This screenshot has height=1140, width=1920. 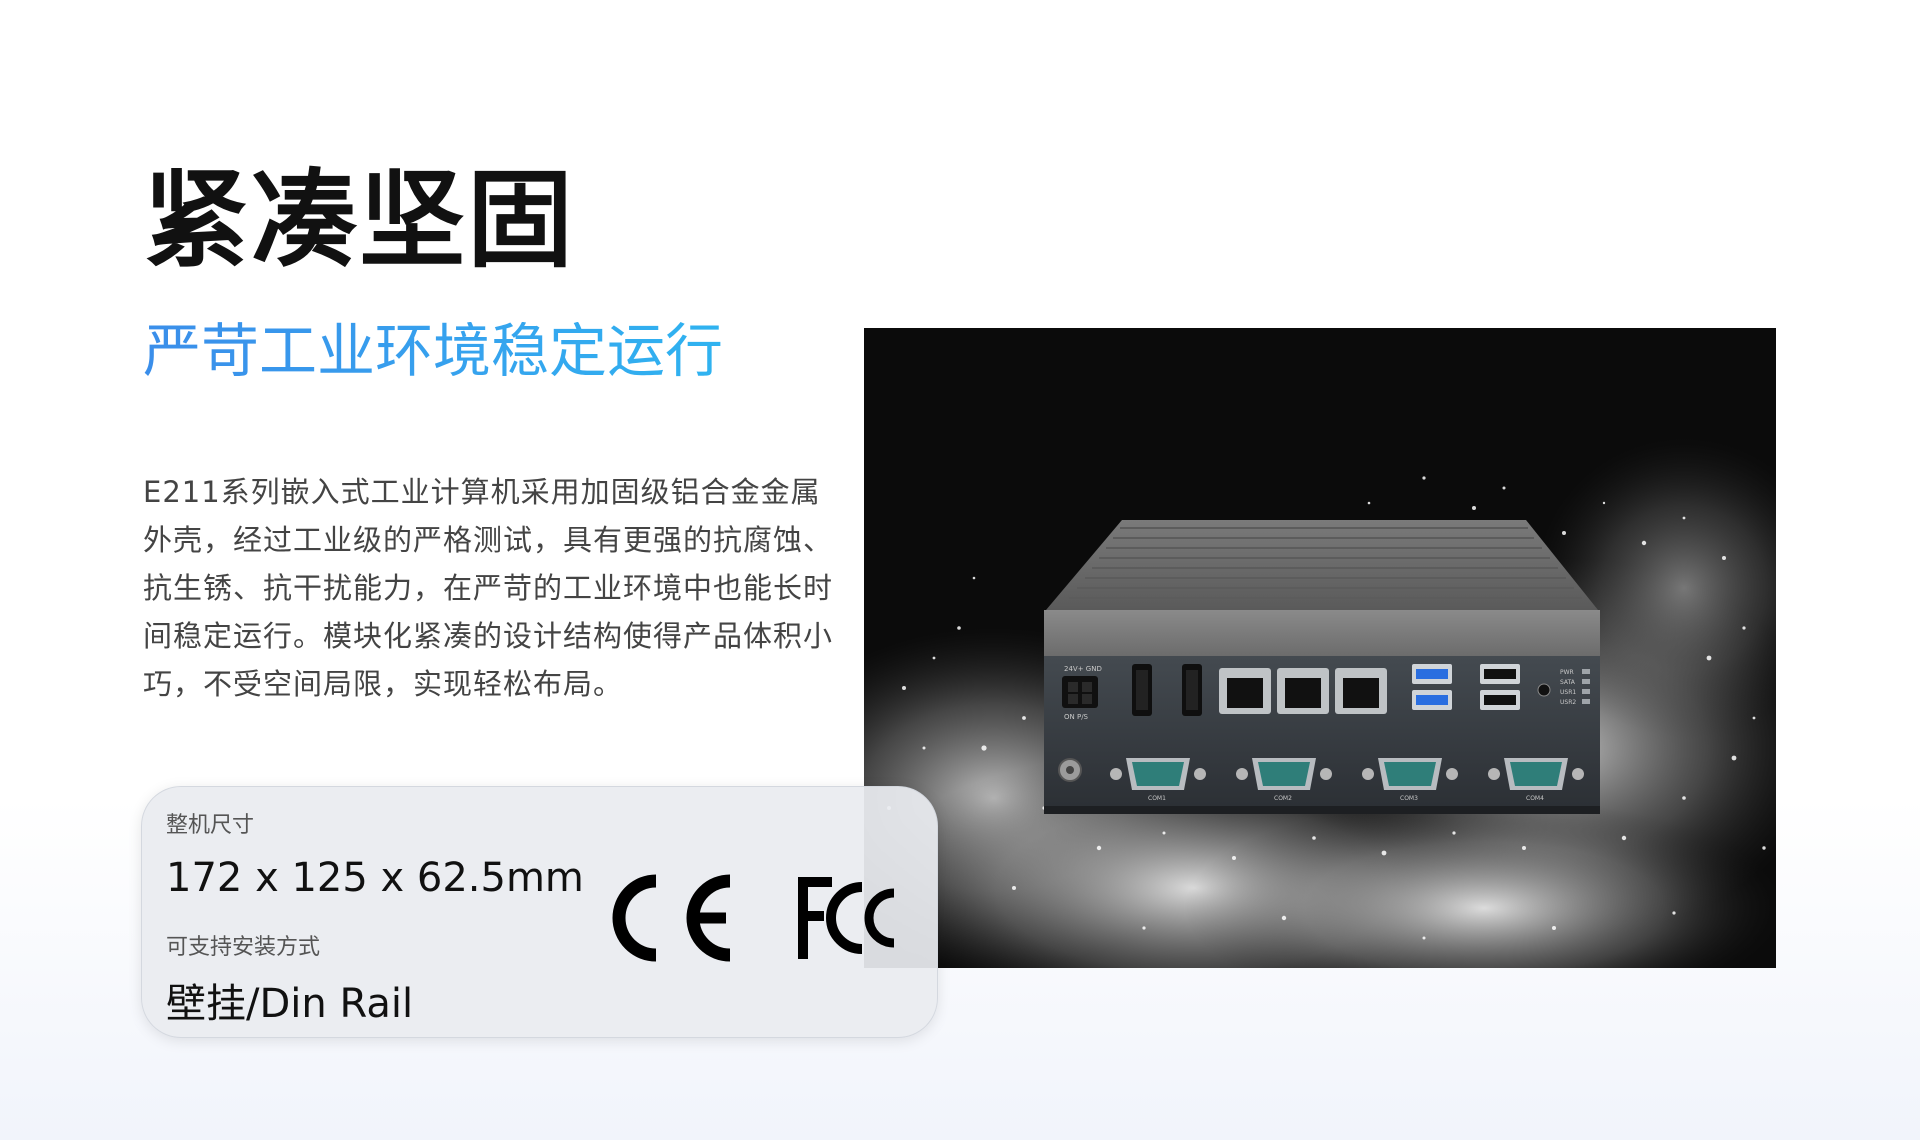 What do you see at coordinates (1080, 692) in the screenshot?
I see `power-terminal` at bounding box center [1080, 692].